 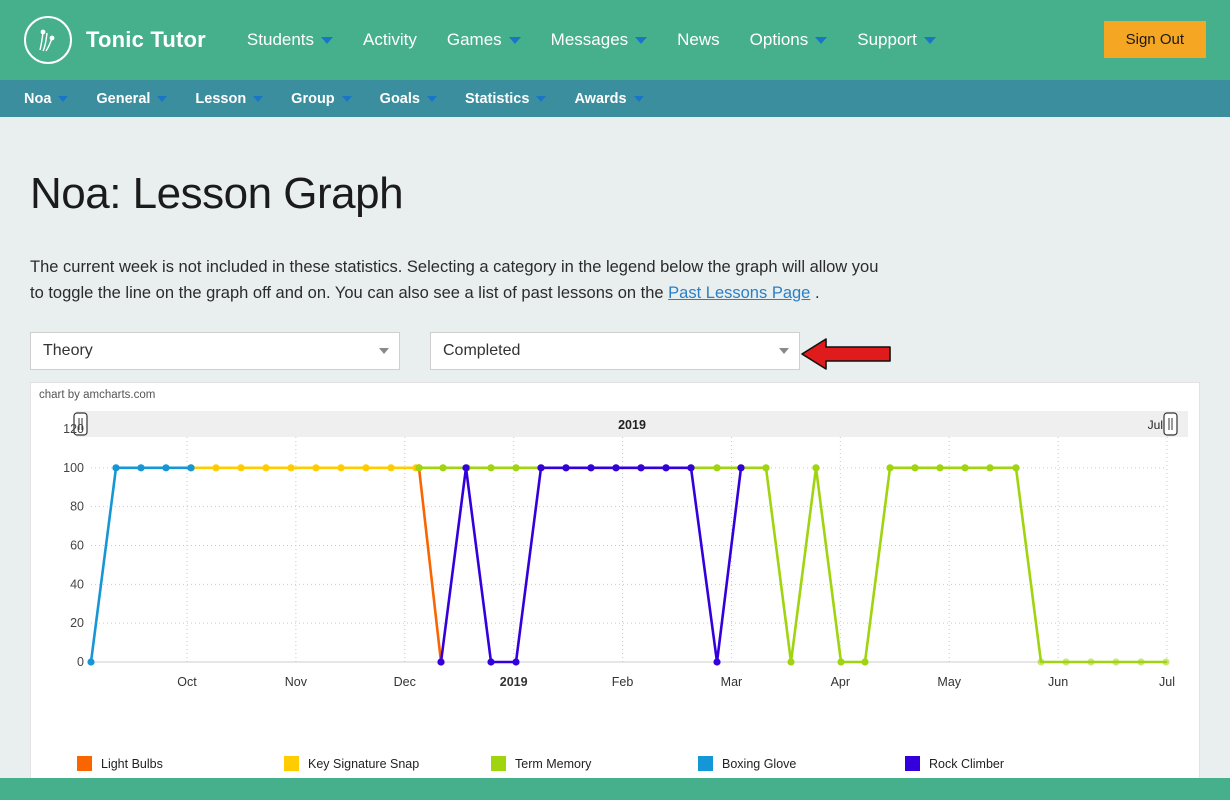 I want to click on svg-text: 40, so click(x=77, y=584).